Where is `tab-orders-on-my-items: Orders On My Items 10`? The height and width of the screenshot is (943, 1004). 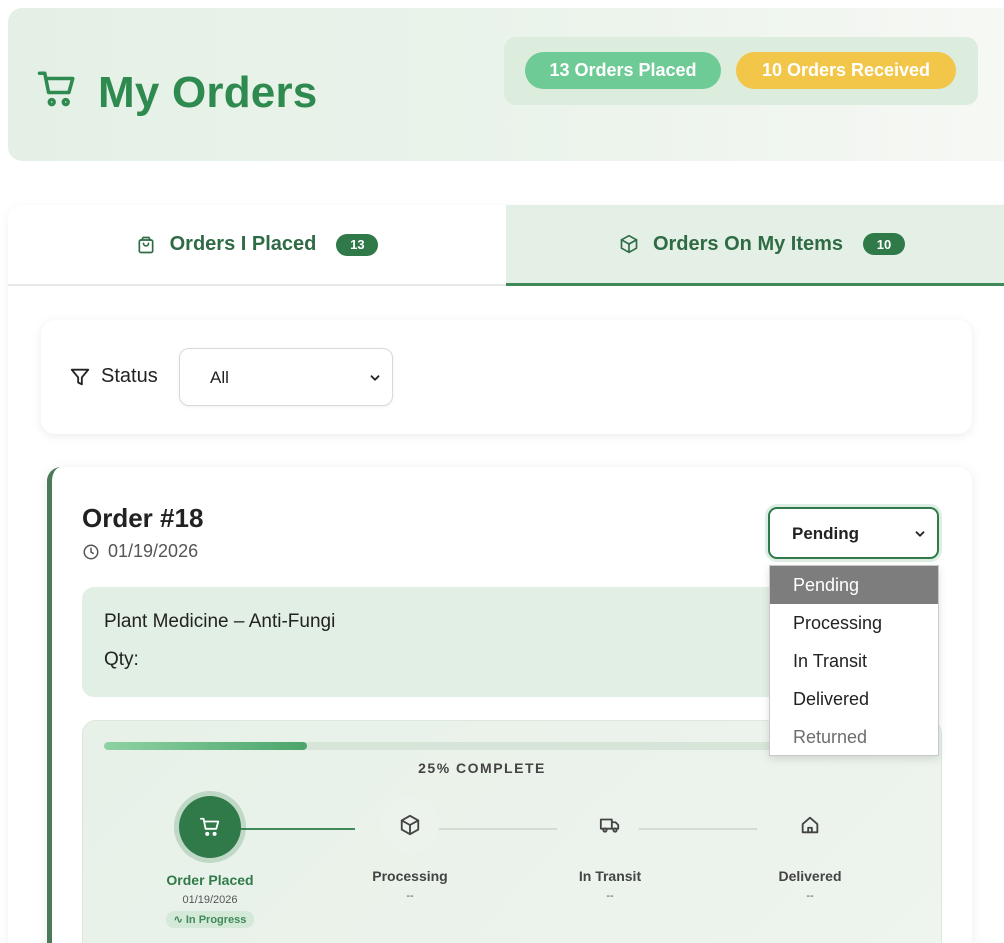 tab-orders-on-my-items: Orders On My Items 10 is located at coordinates (755, 245).